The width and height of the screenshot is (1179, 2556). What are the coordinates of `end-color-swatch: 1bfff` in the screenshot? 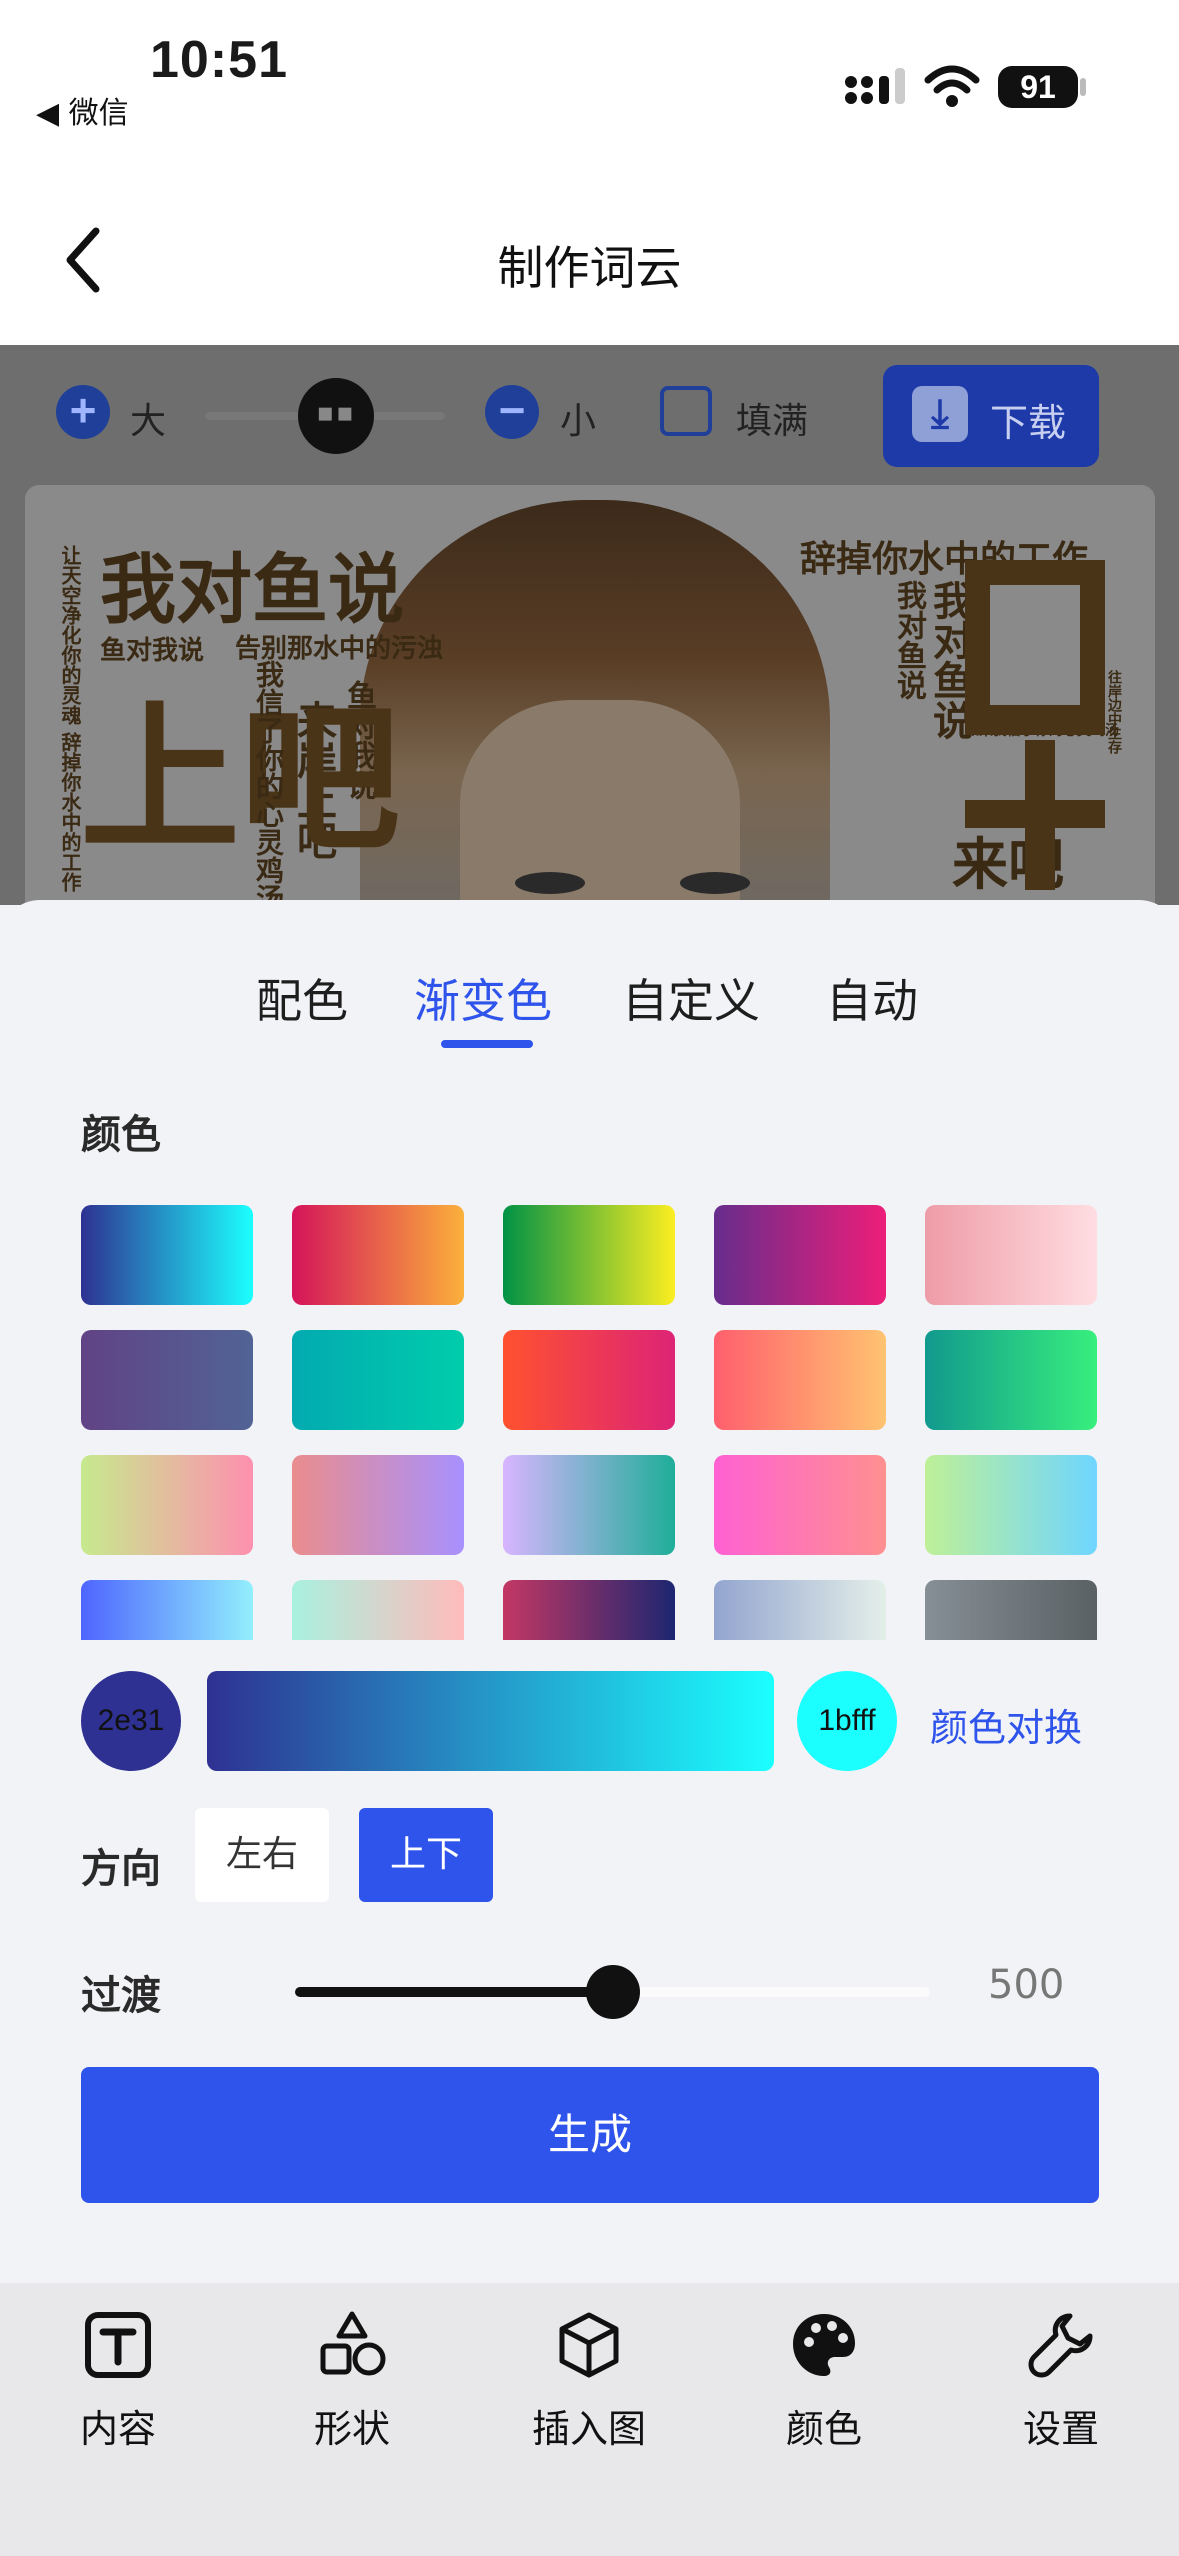 It's located at (847, 1721).